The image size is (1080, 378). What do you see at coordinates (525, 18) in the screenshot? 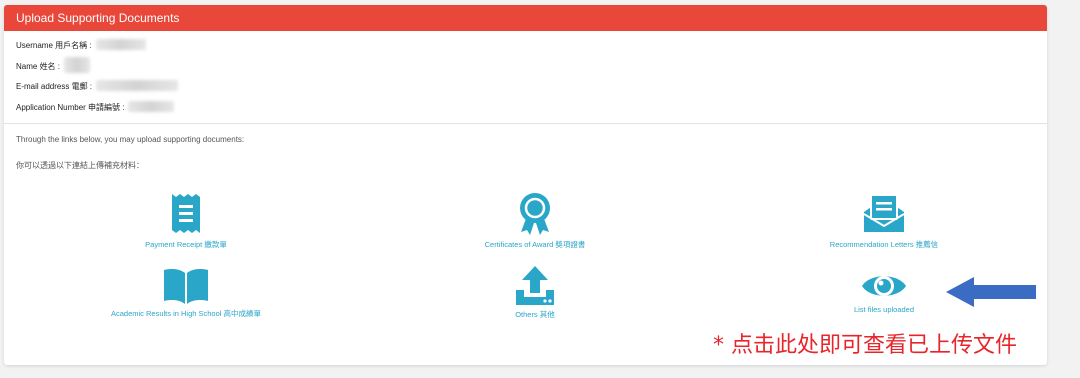
I see `panel-header: Upload Supporting Documents` at bounding box center [525, 18].